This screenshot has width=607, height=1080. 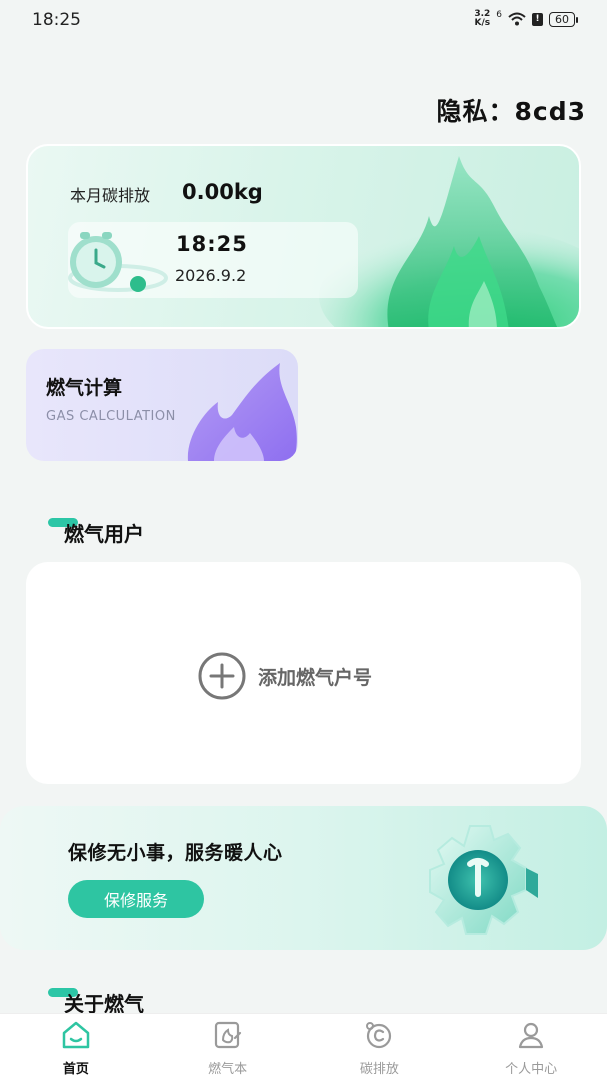 I want to click on nav-gas-book-label: 燃气本, so click(x=228, y=1069).